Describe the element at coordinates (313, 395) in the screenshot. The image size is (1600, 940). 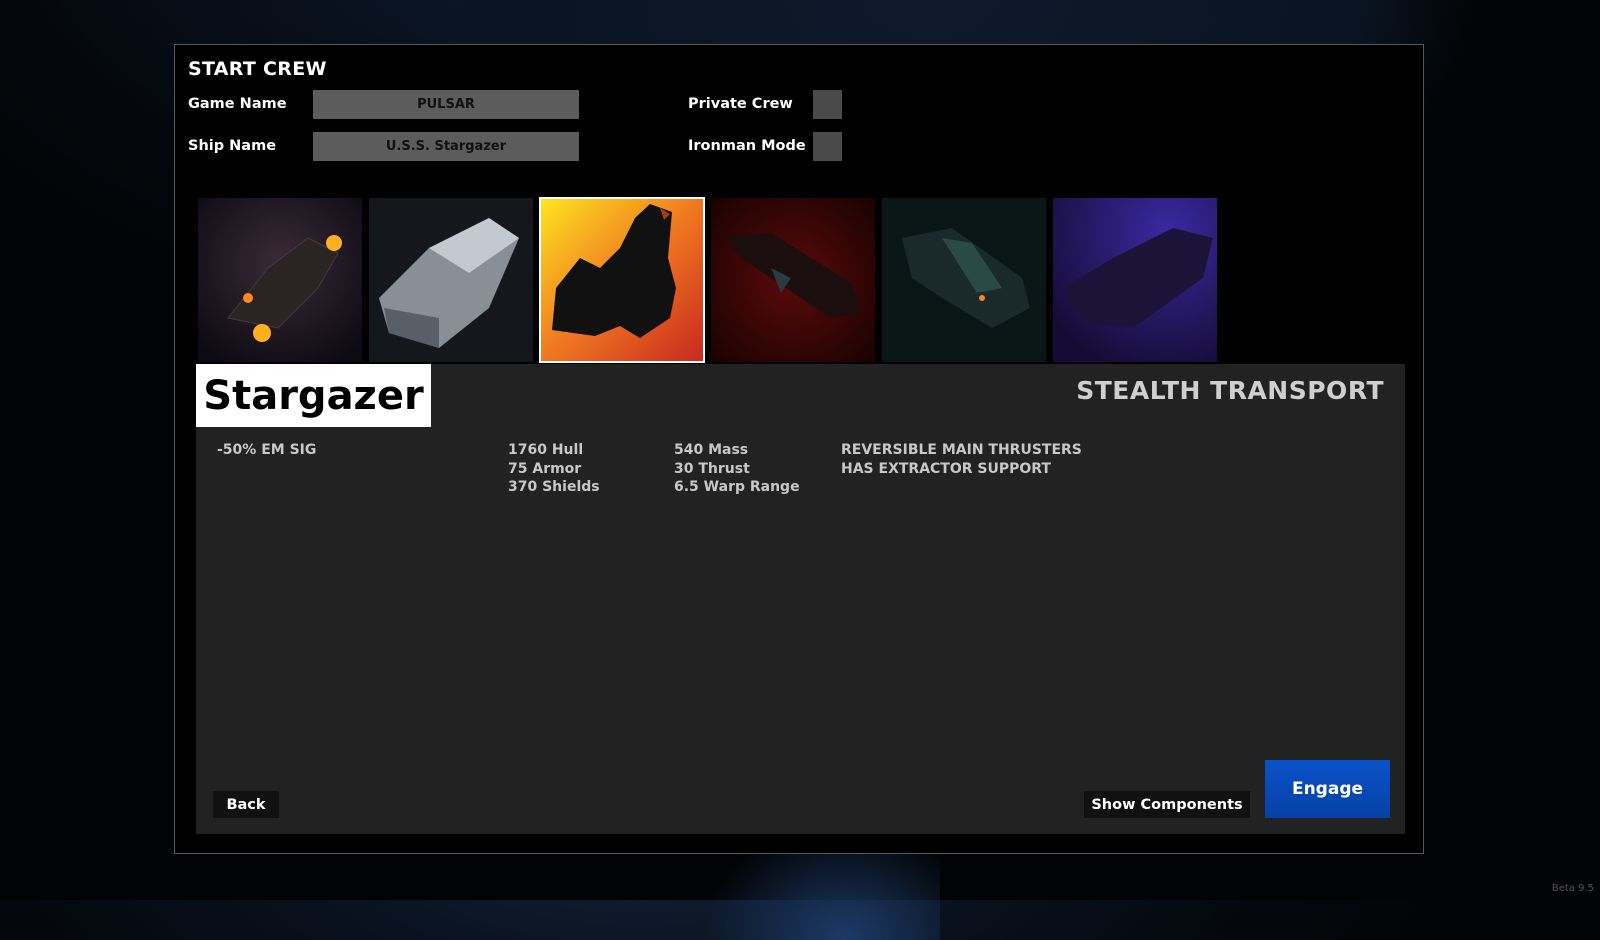
I see `ship-name-heading: Stargazer` at that location.